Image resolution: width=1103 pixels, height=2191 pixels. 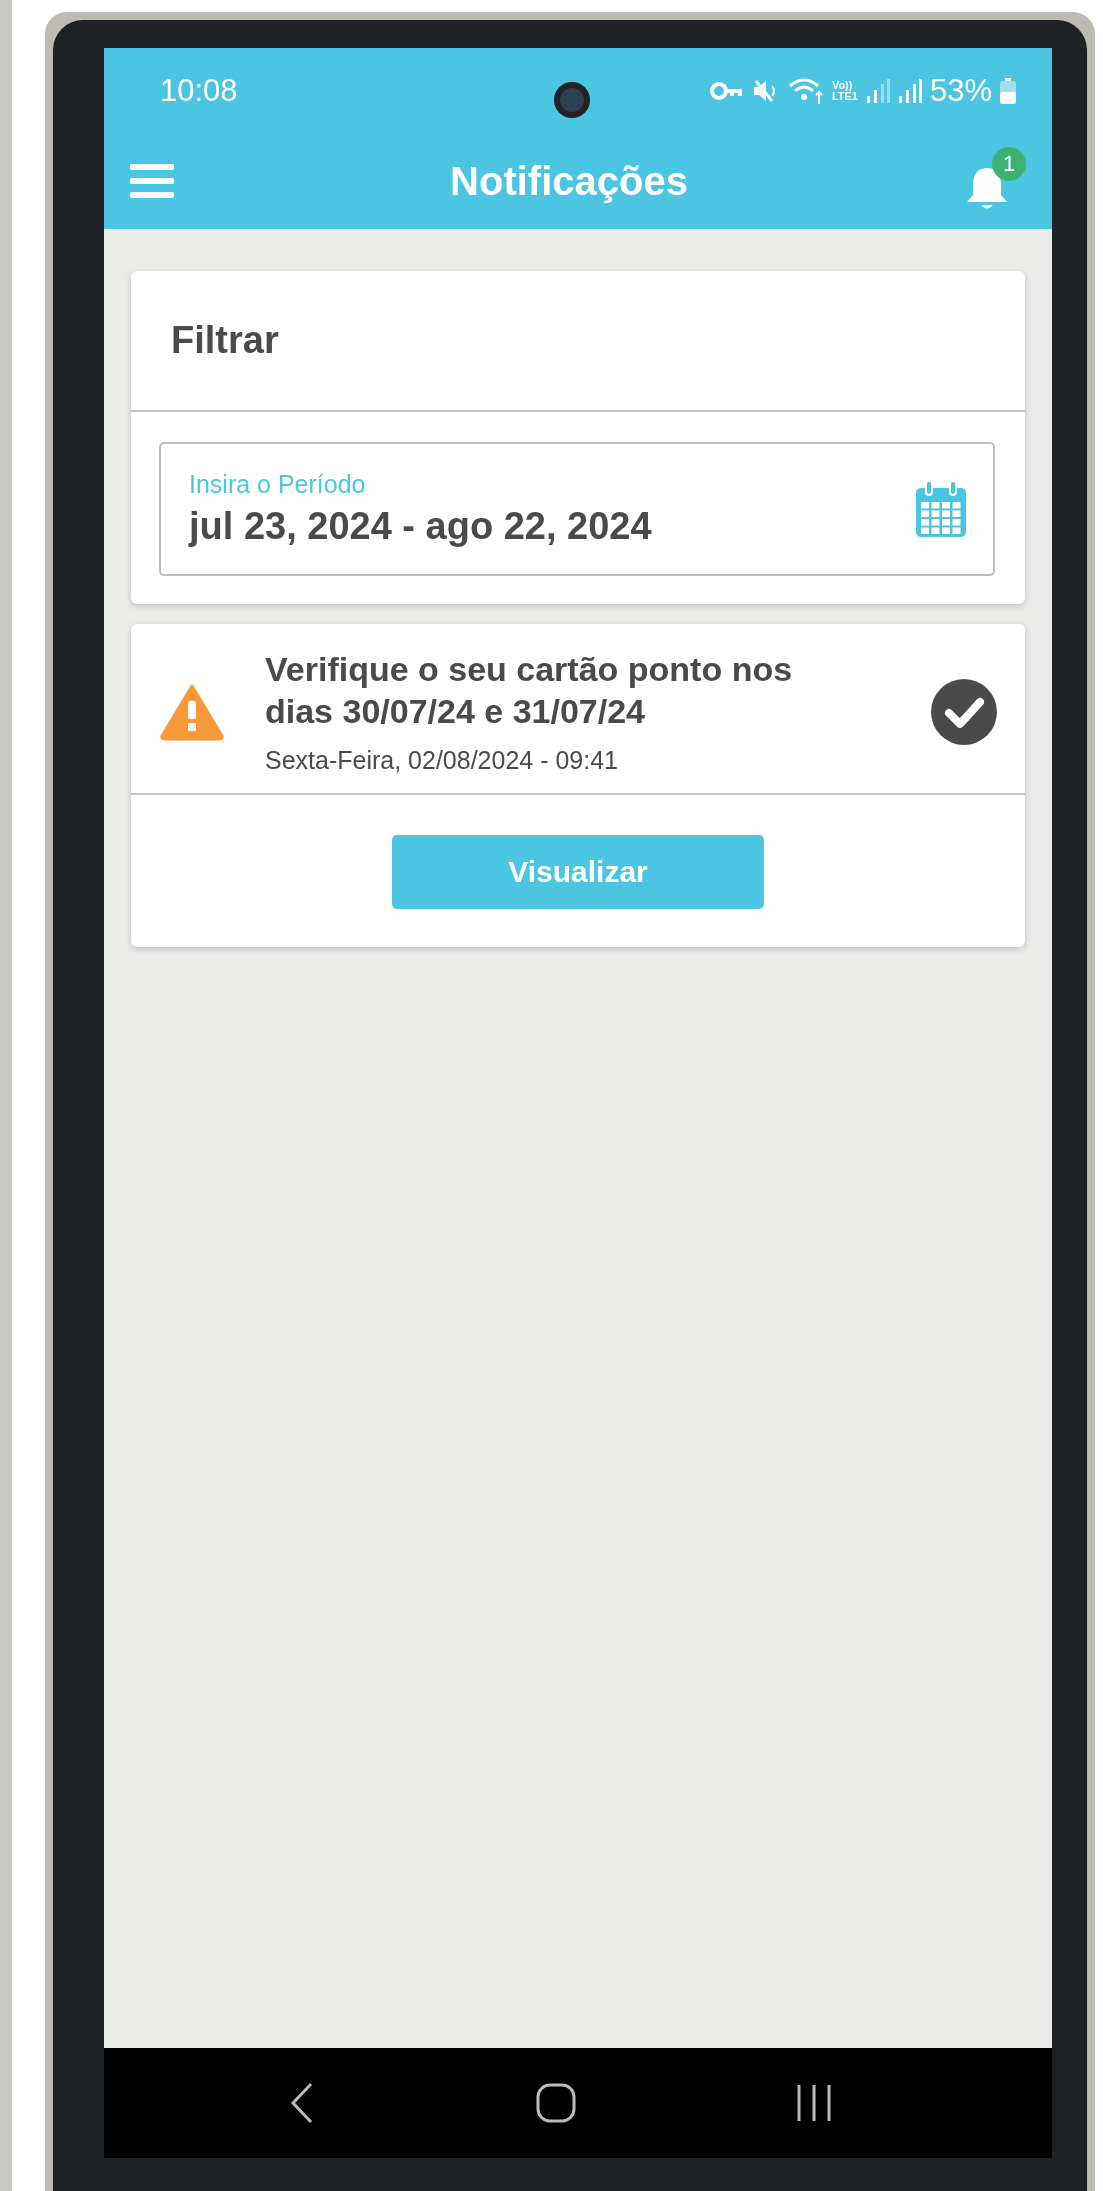 I want to click on recents-icon, so click(x=814, y=2103).